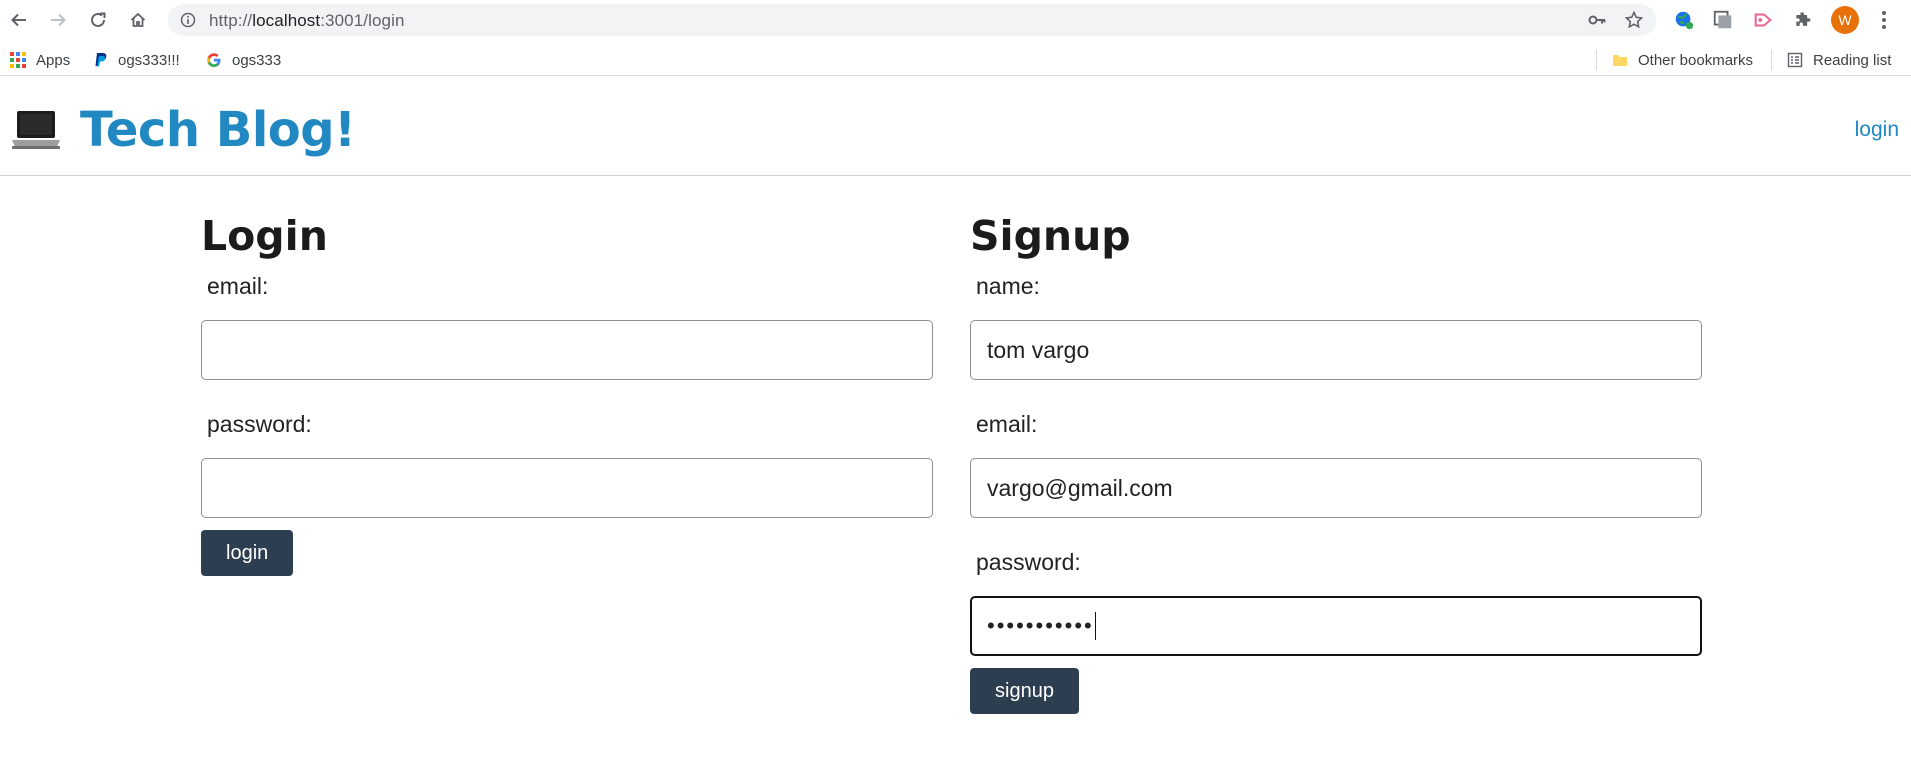  I want to click on login-email-label: email:, so click(238, 286).